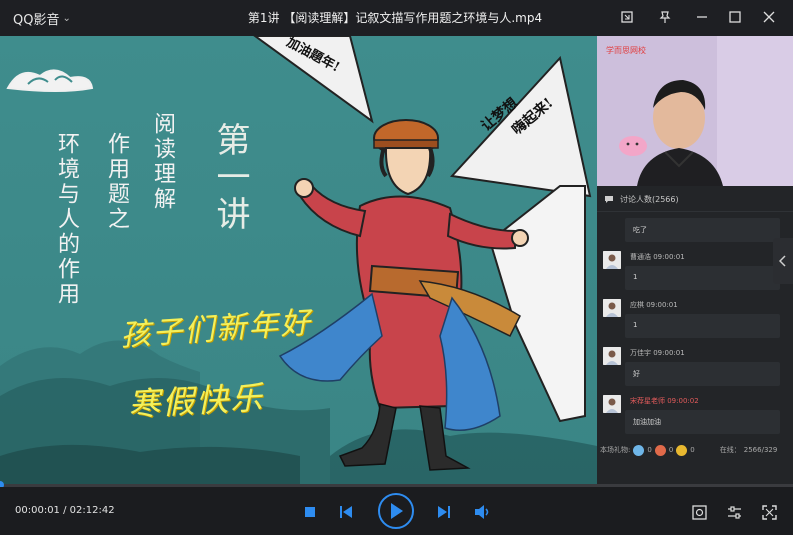 The image size is (793, 535). Describe the element at coordinates (230, 177) in the screenshot. I see `lesson-title-text: 第一讲` at that location.